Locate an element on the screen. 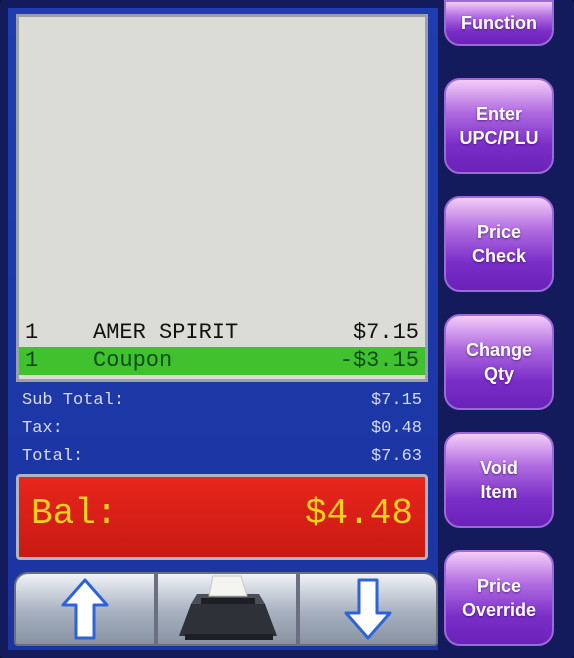  enter-upc-plu-label: Enter UPC/PLU is located at coordinates (499, 126).